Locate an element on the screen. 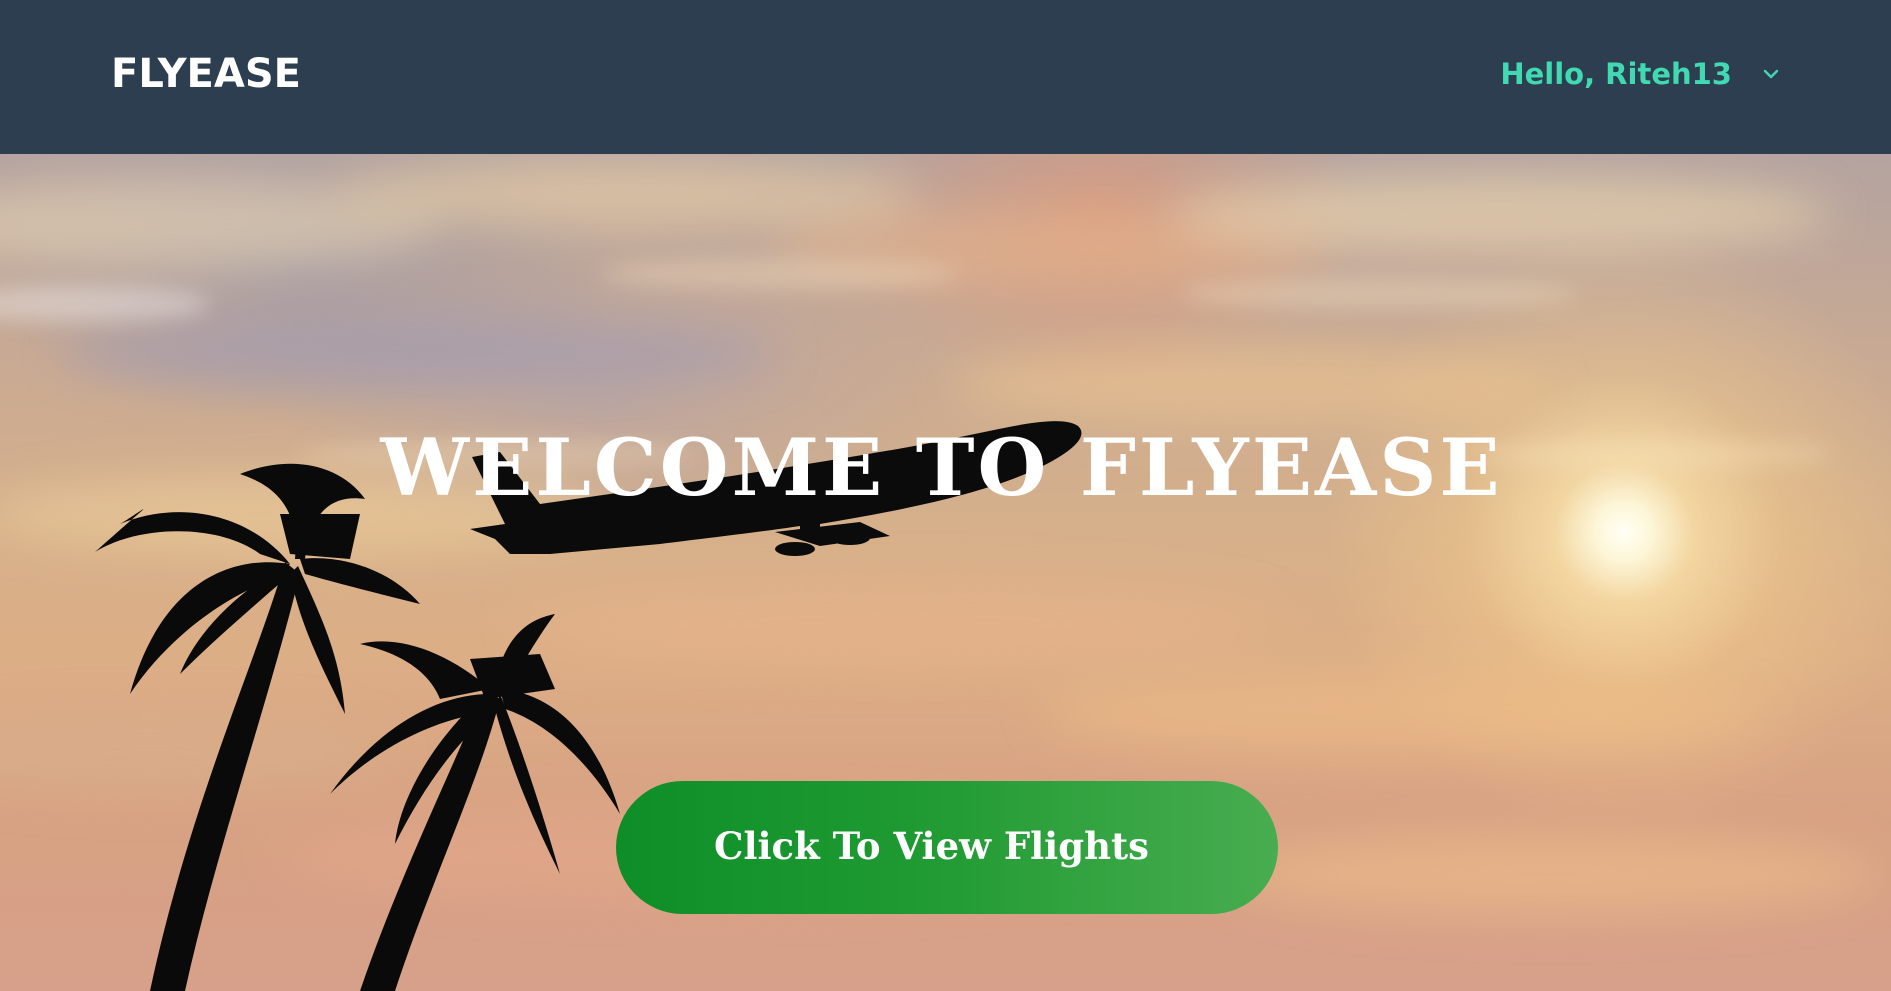 The height and width of the screenshot is (991, 1891). user-greeting: Hello, Riteh13 is located at coordinates (1616, 74).